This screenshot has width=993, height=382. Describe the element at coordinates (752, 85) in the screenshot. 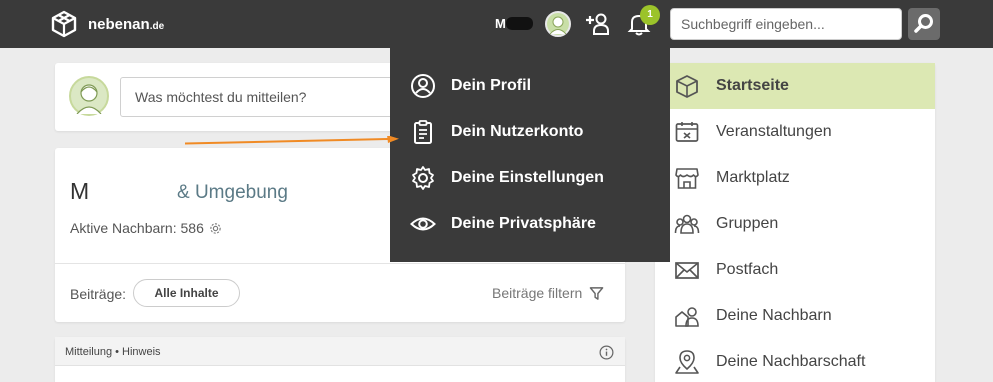

I see `sidebar-item-label: Startseite` at that location.